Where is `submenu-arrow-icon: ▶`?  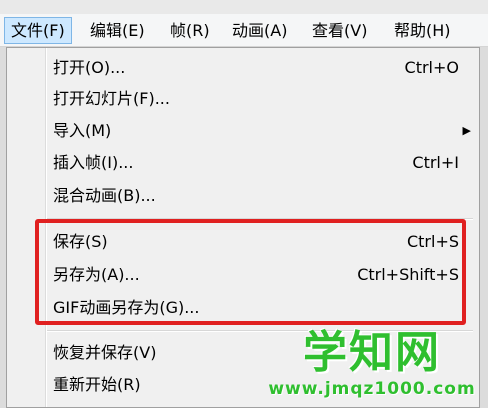
submenu-arrow-icon: ▶ is located at coordinates (466, 130).